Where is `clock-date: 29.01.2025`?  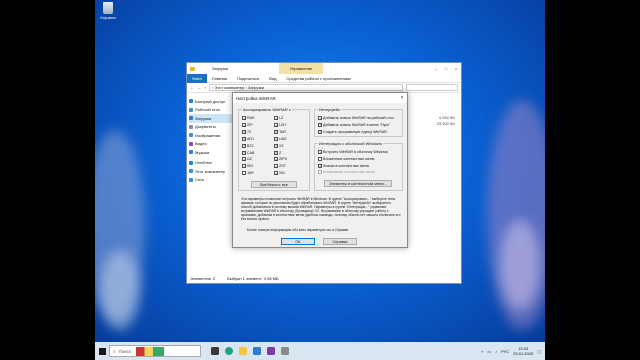 clock-date: 29.01.2025 is located at coordinates (523, 353).